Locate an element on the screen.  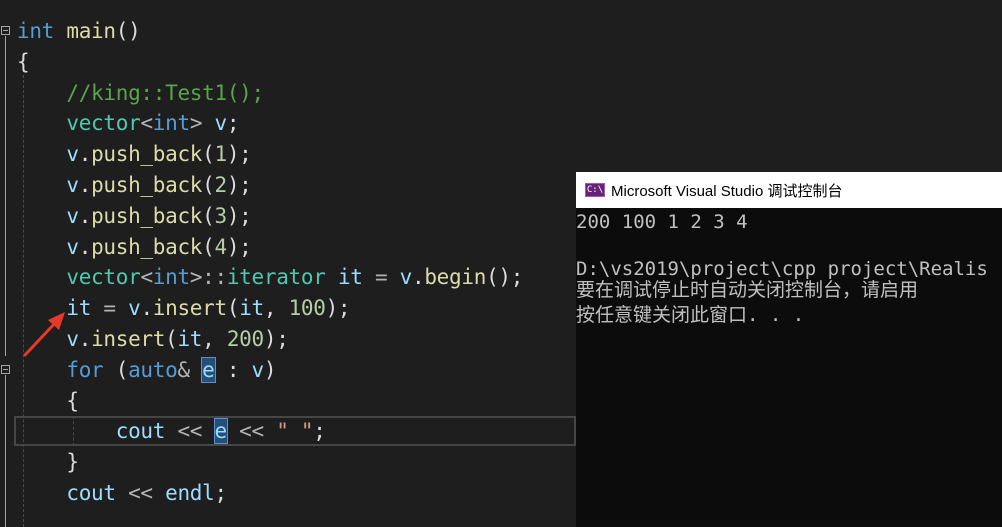
code-token: : is located at coordinates (233, 369).